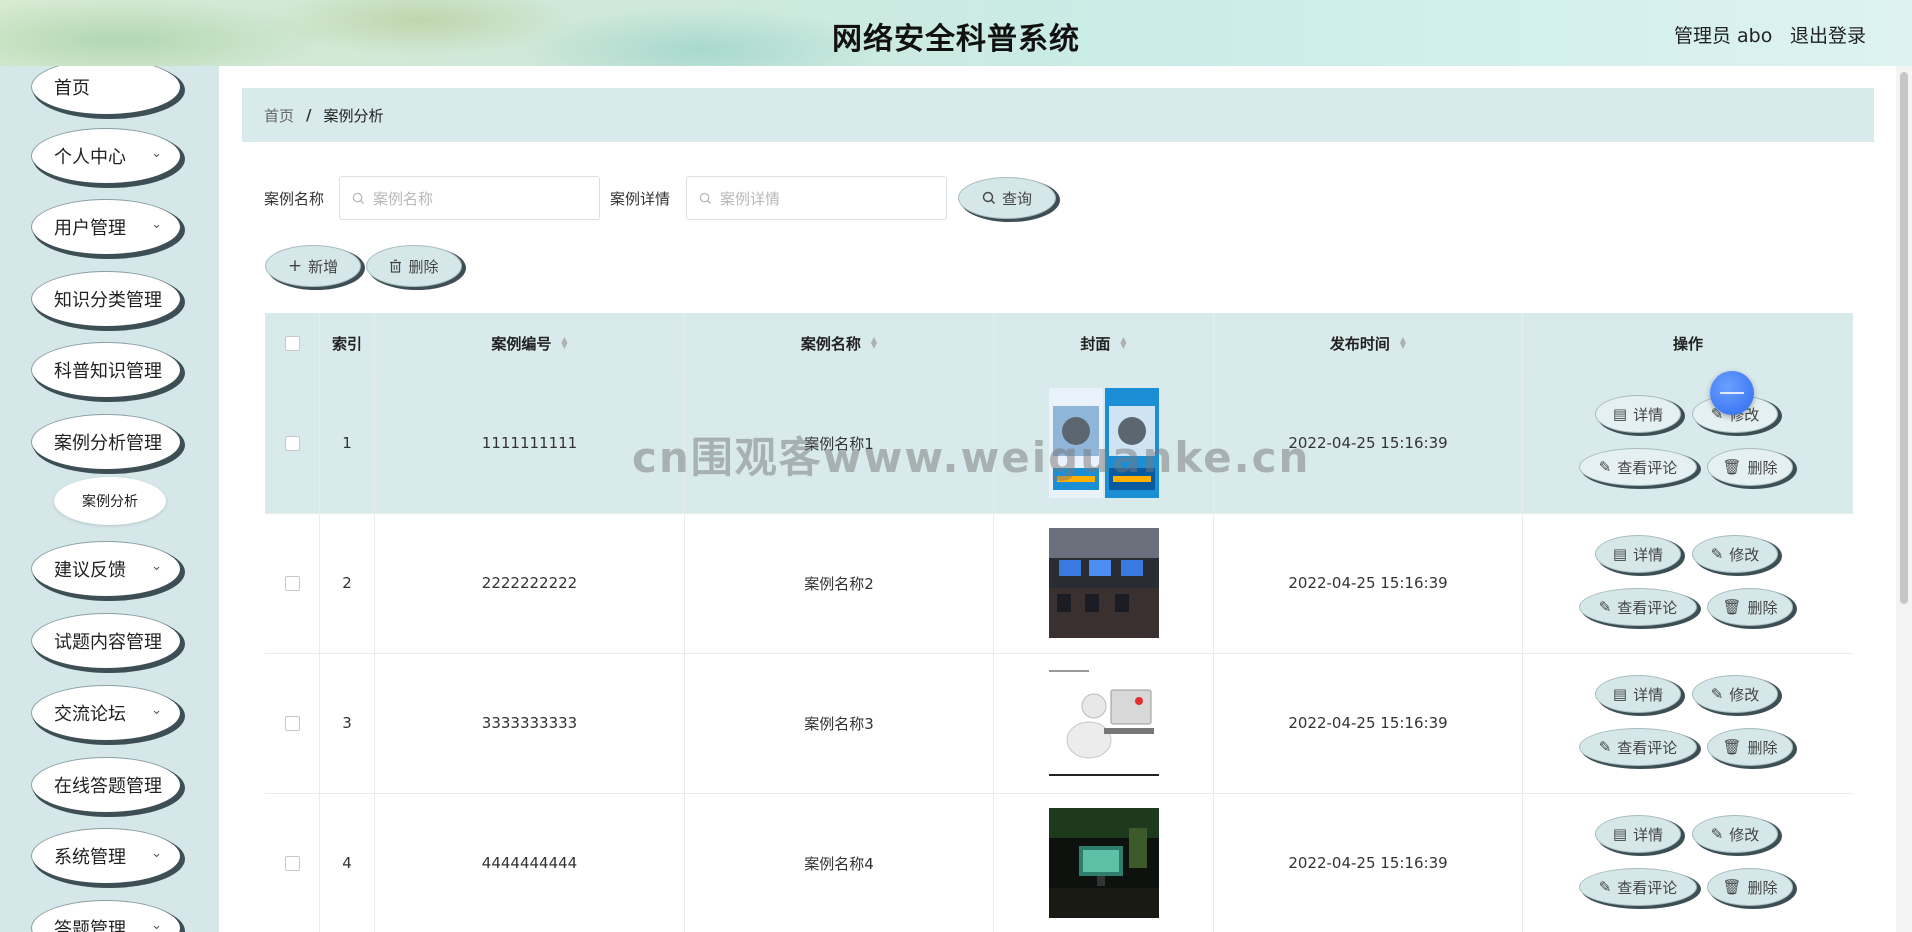 The width and height of the screenshot is (1912, 932). Describe the element at coordinates (839, 862) in the screenshot. I see `name-cell: 案例名称4` at that location.